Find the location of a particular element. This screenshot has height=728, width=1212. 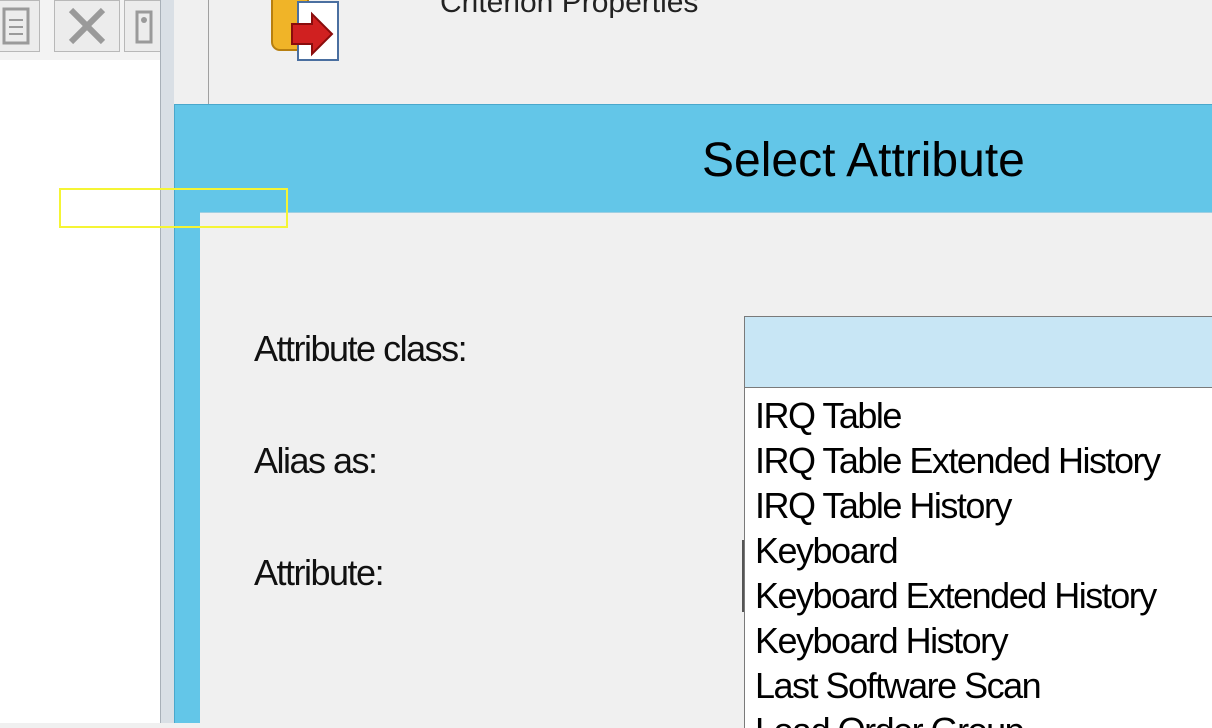

dropdown-item: Keyboard History is located at coordinates (882, 641).